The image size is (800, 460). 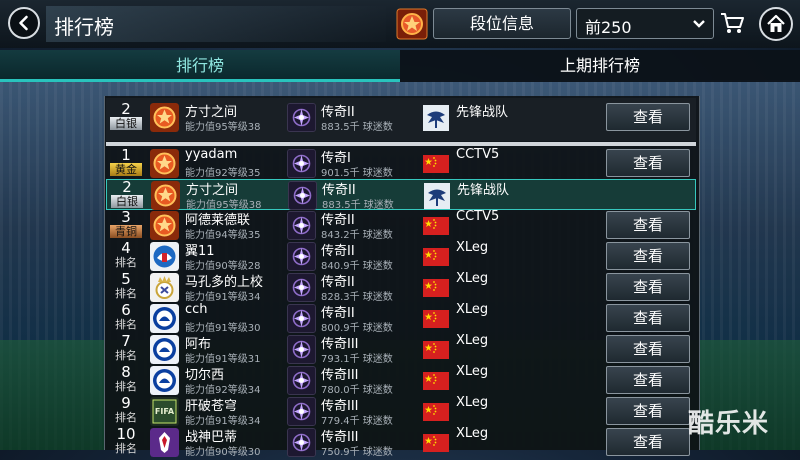 I want to click on rank-label: 黄金, so click(x=126, y=169).